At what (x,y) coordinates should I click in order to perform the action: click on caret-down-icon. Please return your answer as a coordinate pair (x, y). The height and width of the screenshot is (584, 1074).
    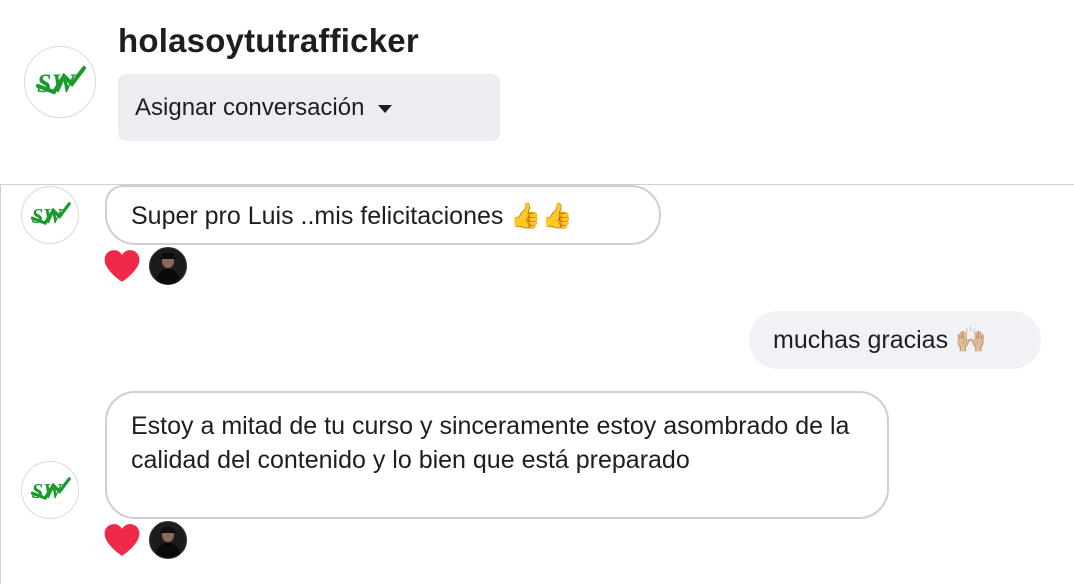
    Looking at the image, I should click on (385, 108).